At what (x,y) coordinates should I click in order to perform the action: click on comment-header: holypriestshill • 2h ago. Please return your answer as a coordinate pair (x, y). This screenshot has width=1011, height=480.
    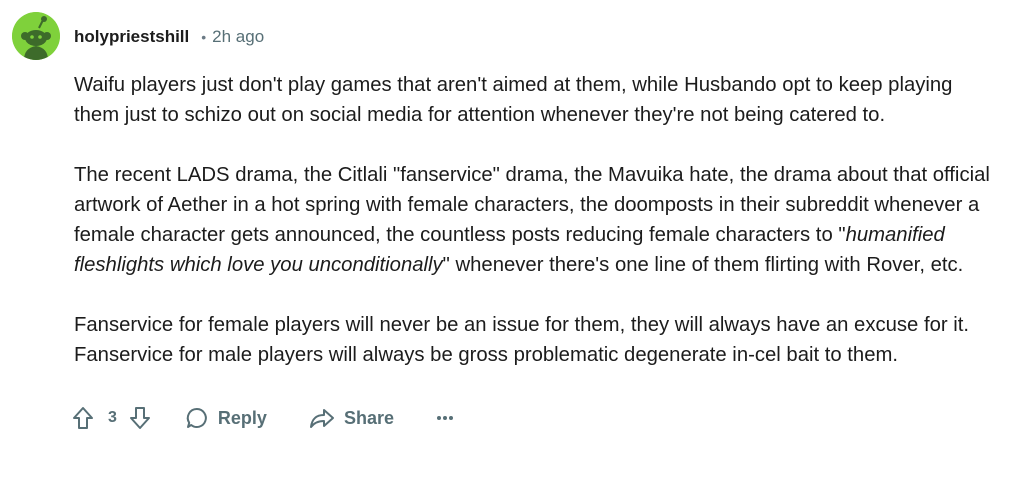
    Looking at the image, I should click on (169, 37).